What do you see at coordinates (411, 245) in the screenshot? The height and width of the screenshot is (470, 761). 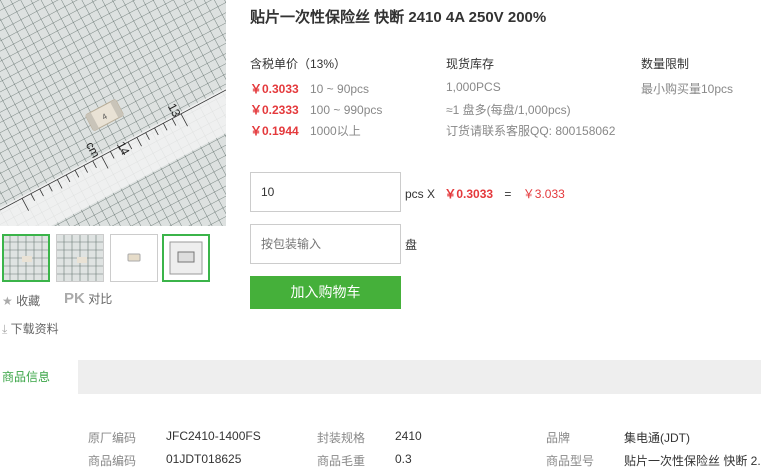 I see `pack-unit: 盘` at bounding box center [411, 245].